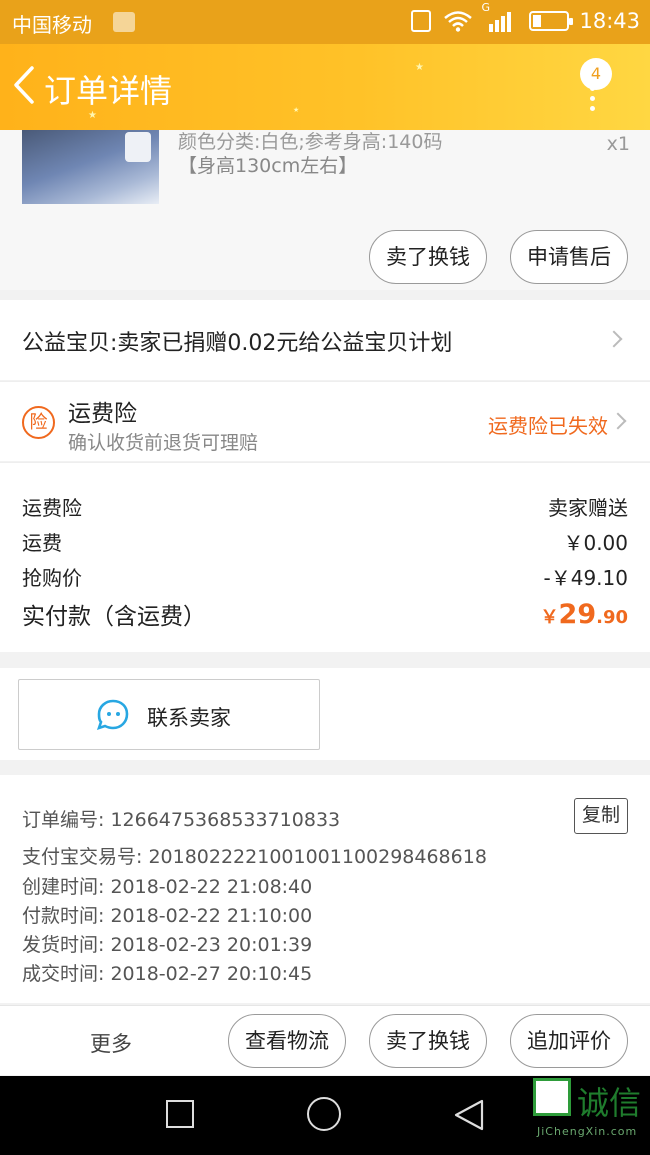 Image resolution: width=650 pixels, height=1155 pixels. I want to click on carrier-label: 中国移动, so click(52, 25).